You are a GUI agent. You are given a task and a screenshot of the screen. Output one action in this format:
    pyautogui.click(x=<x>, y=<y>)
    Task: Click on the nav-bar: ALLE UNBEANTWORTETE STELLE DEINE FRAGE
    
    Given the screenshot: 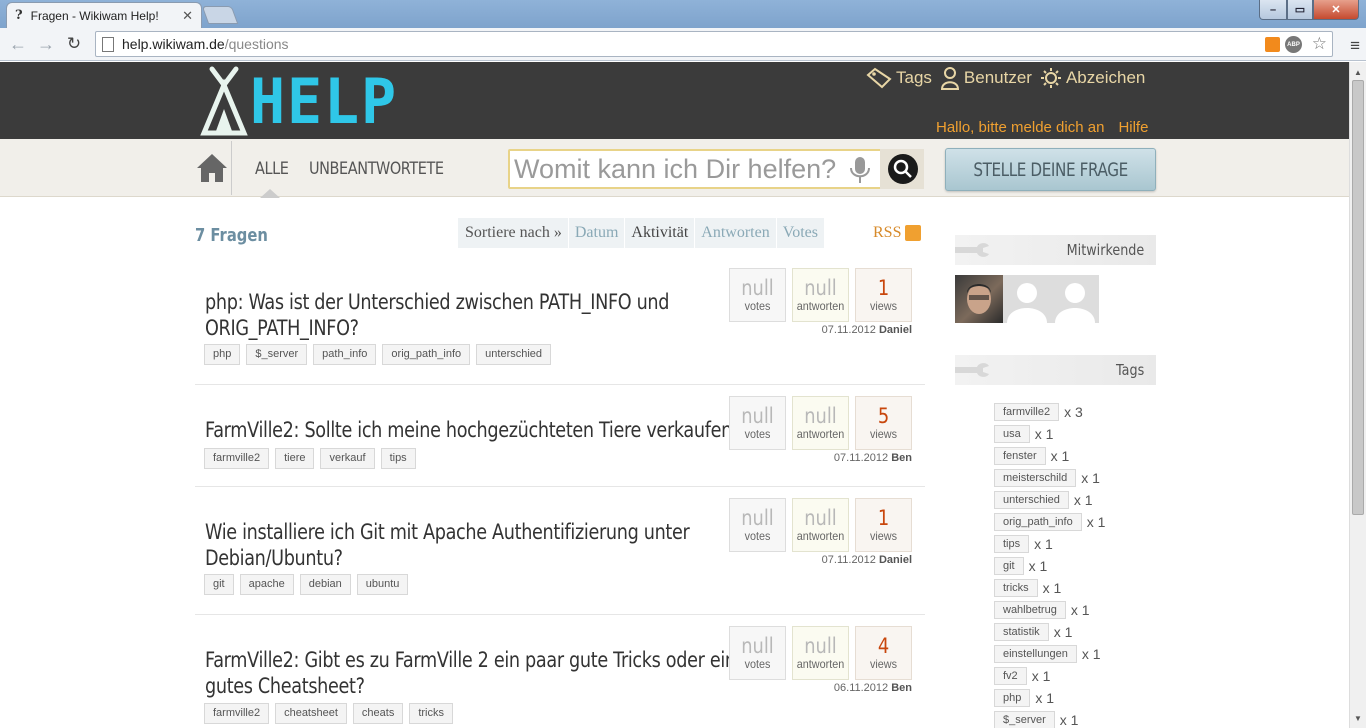 What is the action you would take?
    pyautogui.click(x=674, y=168)
    